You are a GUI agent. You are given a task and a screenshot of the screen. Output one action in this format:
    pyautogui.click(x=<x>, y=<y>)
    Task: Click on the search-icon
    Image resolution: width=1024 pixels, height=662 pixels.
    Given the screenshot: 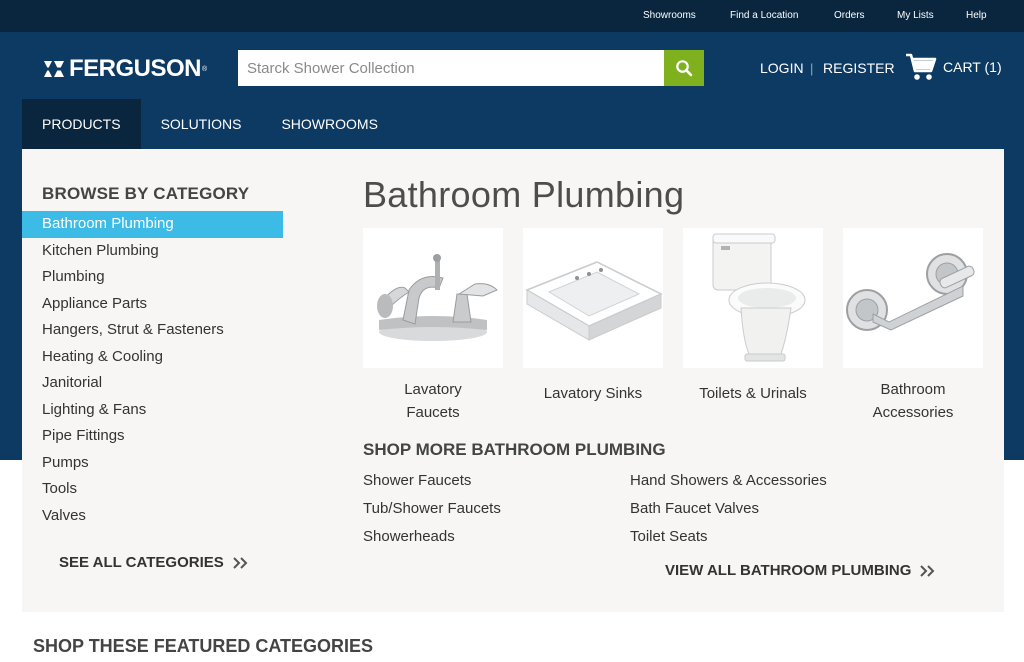 What is the action you would take?
    pyautogui.click(x=684, y=68)
    